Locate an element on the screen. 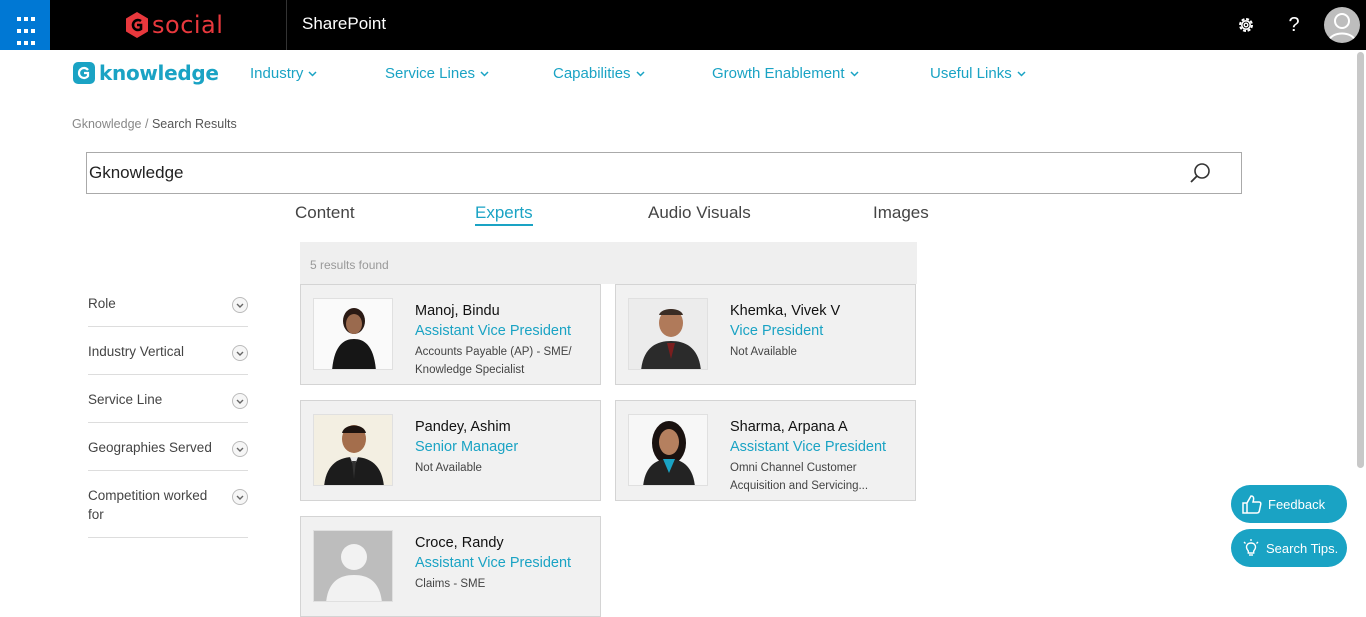 The width and height of the screenshot is (1366, 617). results-count-bar: 5 results found is located at coordinates (608, 263).